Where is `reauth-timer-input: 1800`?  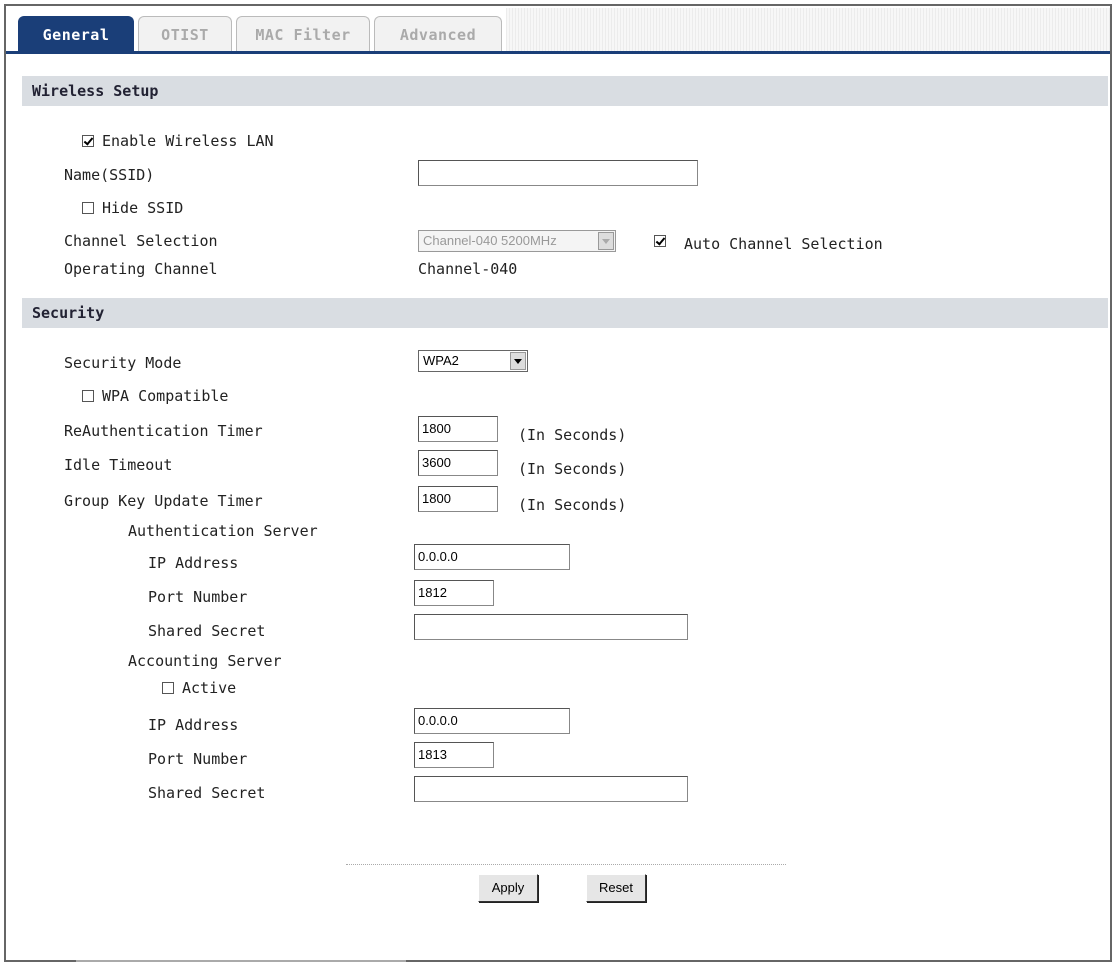
reauth-timer-input: 1800 is located at coordinates (458, 429).